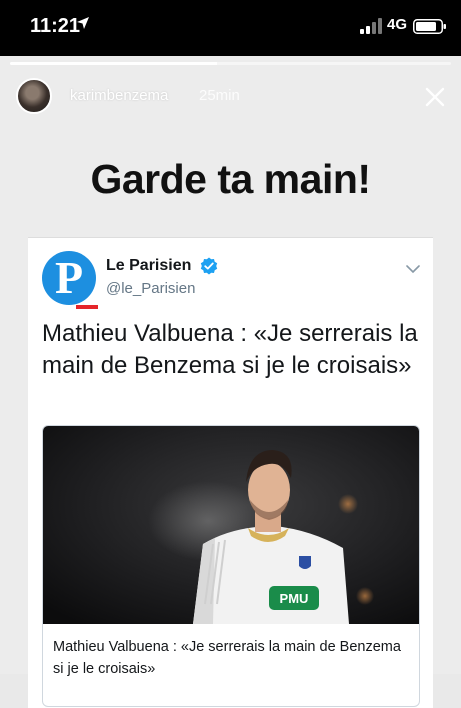  I want to click on le-parisien-logo: P, so click(70, 280).